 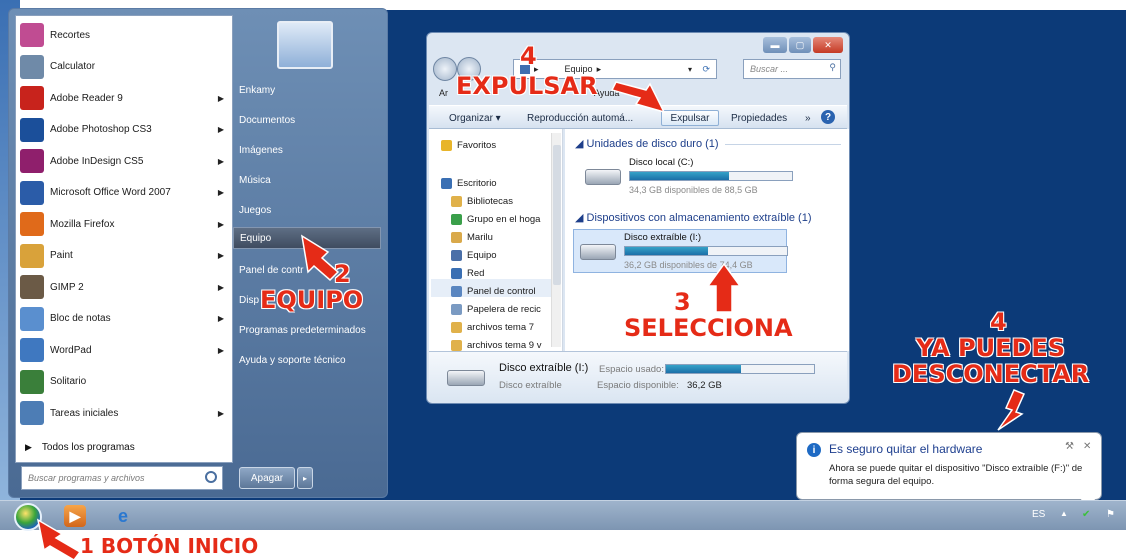 I want to click on properties-button: Propiedades, so click(x=759, y=118).